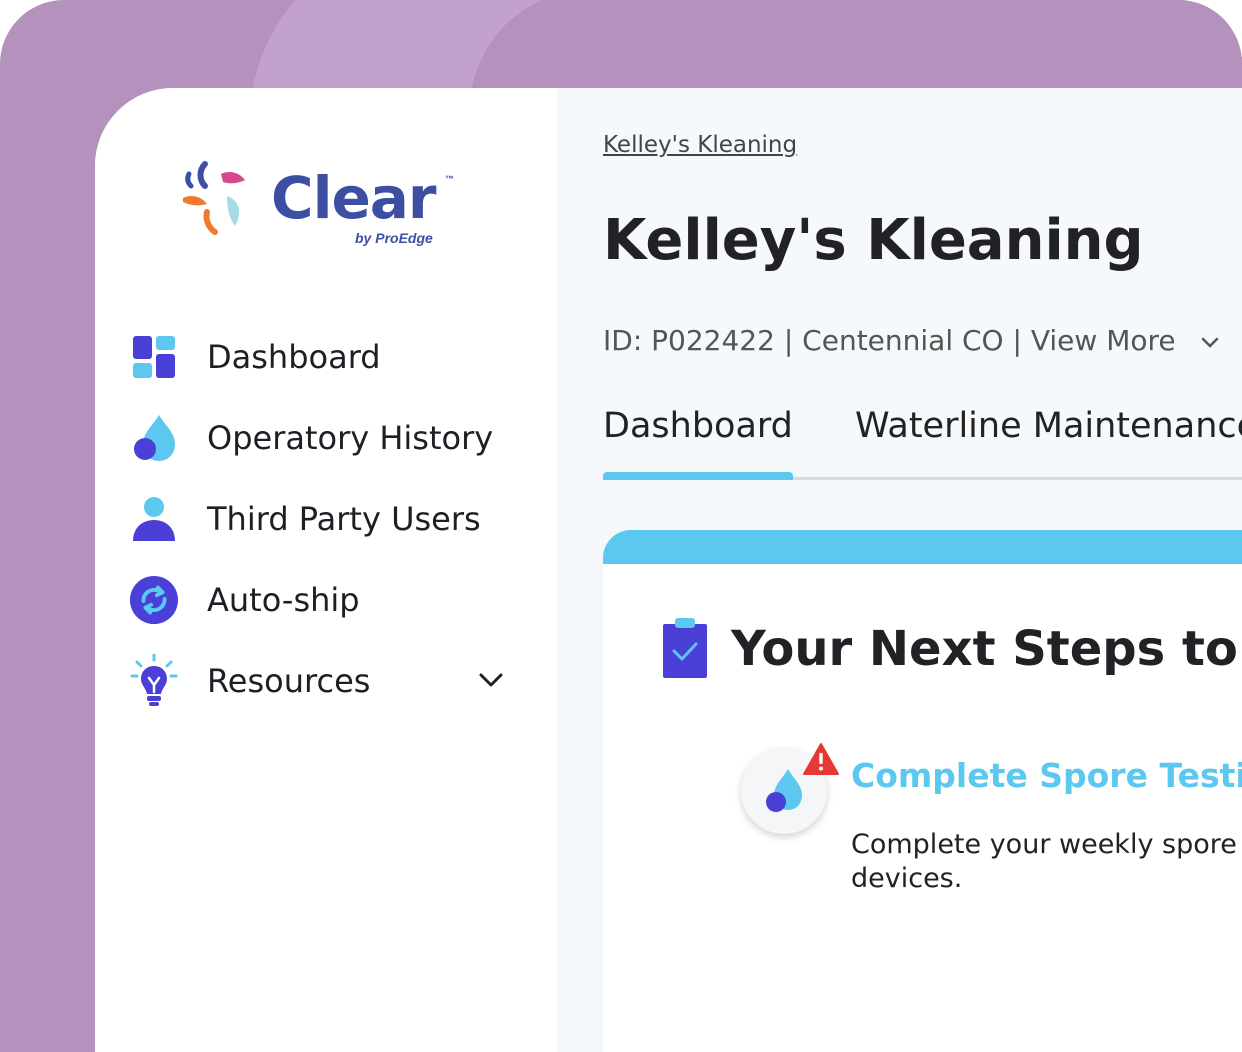 This screenshot has height=1052, width=1242. I want to click on account-id: ID: P022422, so click(689, 340).